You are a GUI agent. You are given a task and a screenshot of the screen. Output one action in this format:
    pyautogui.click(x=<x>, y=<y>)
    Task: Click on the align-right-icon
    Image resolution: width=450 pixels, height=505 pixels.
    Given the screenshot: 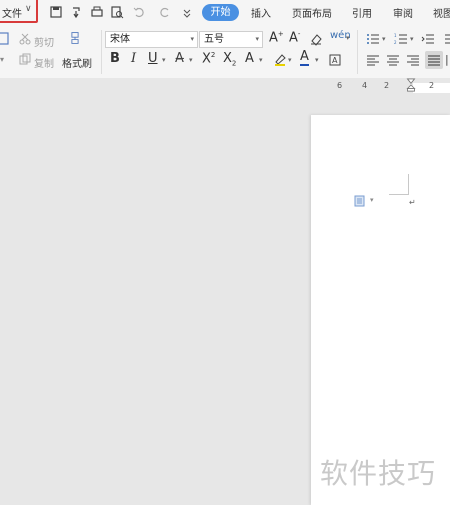 What is the action you would take?
    pyautogui.click(x=413, y=60)
    